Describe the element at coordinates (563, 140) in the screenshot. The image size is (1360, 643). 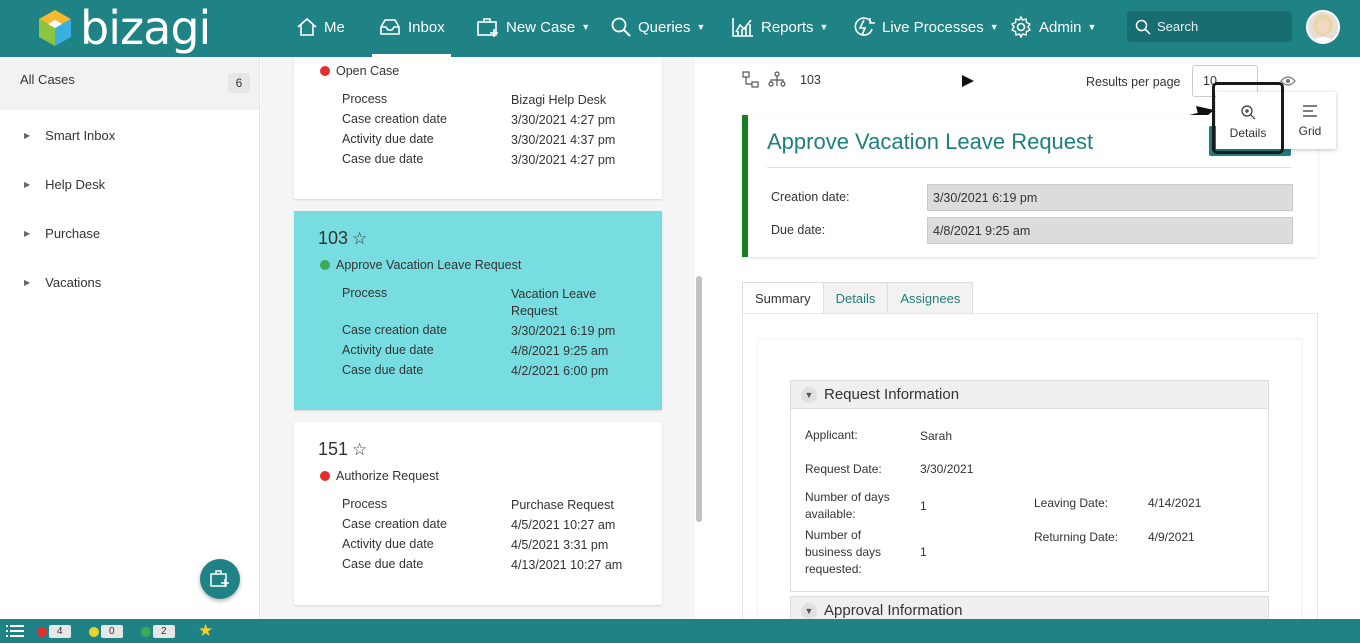
I see `field-value: 3/30/2021 4:37 pm` at that location.